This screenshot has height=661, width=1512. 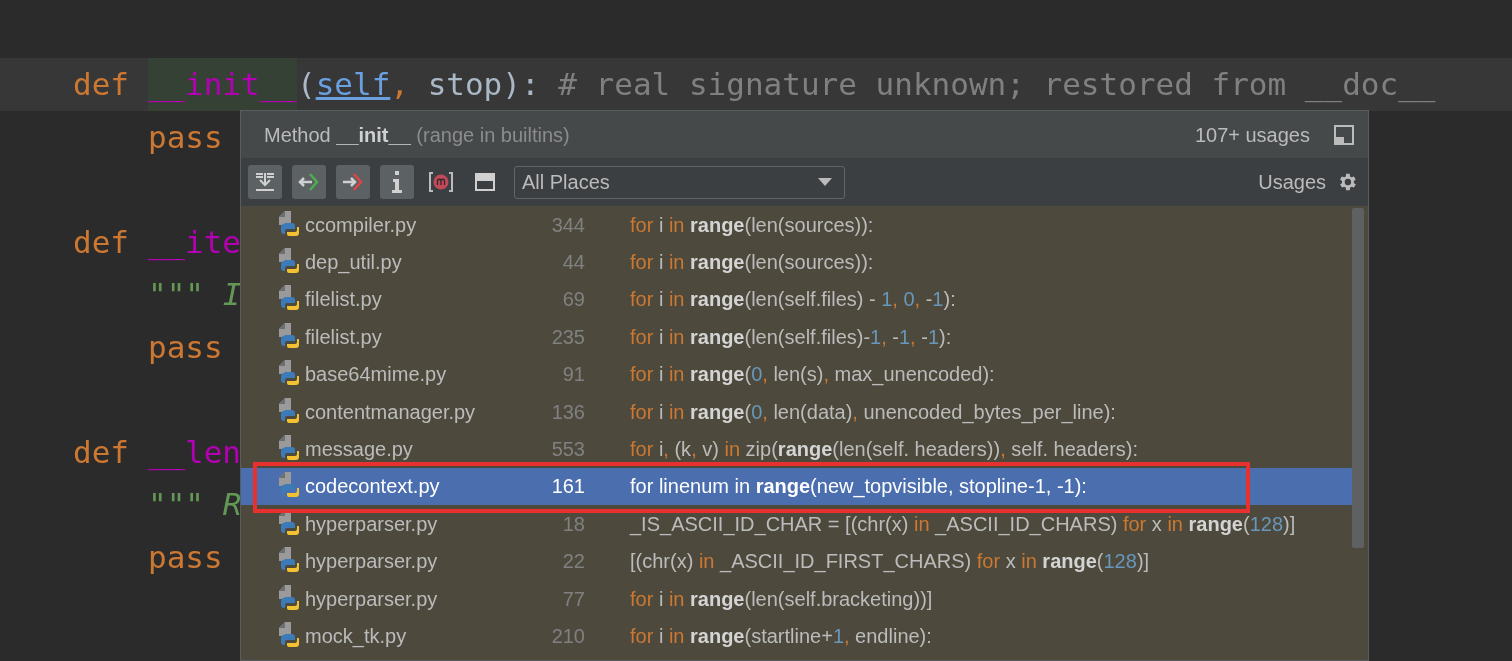 I want to click on pin-window-icon, so click(x=1344, y=134).